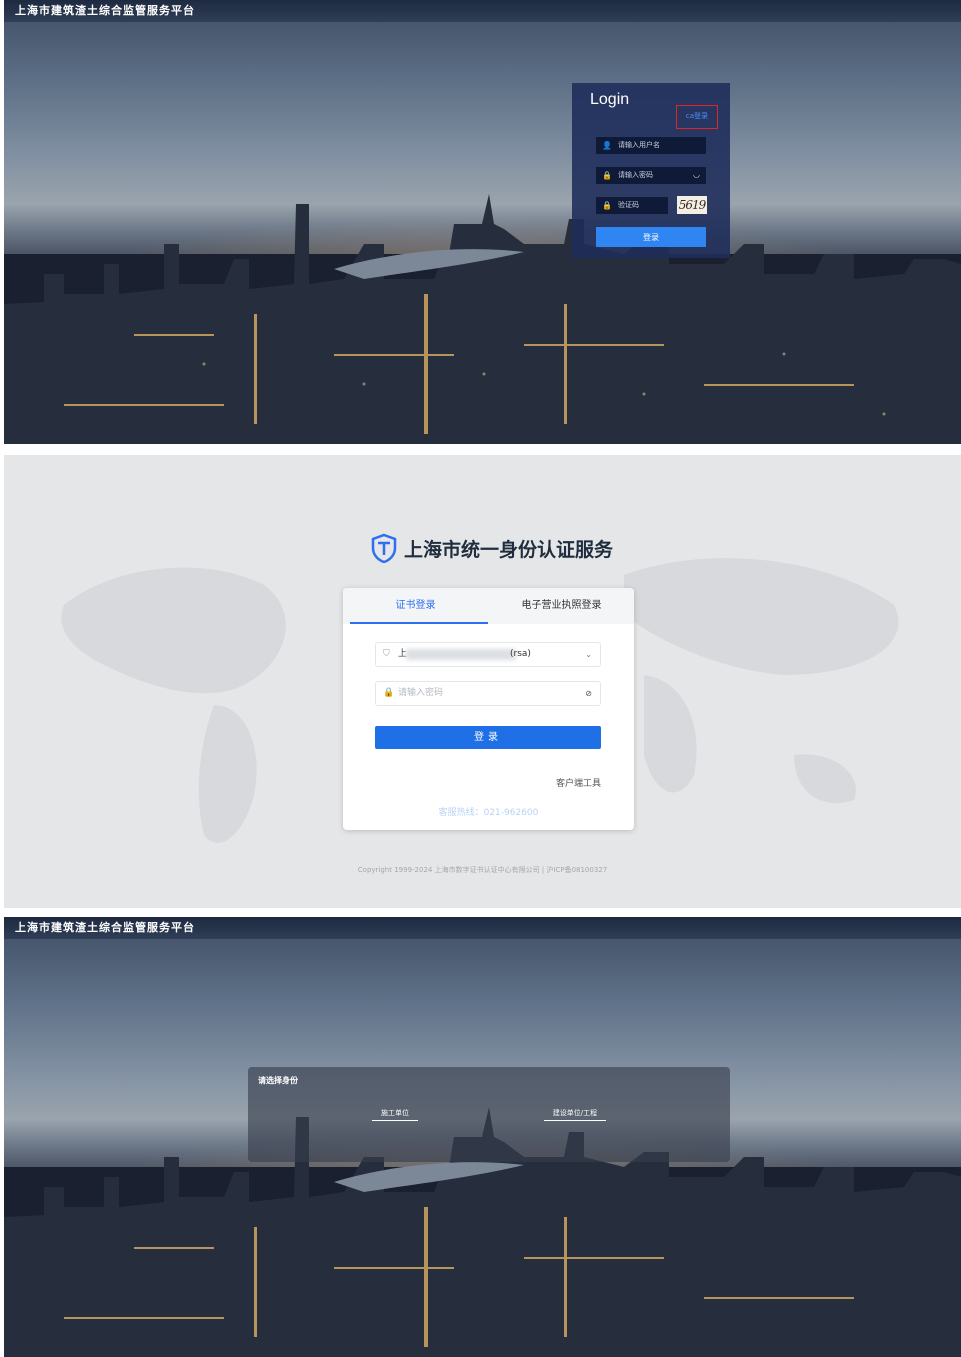  I want to click on role-option-construction-unit: 施工单位, so click(395, 1114).